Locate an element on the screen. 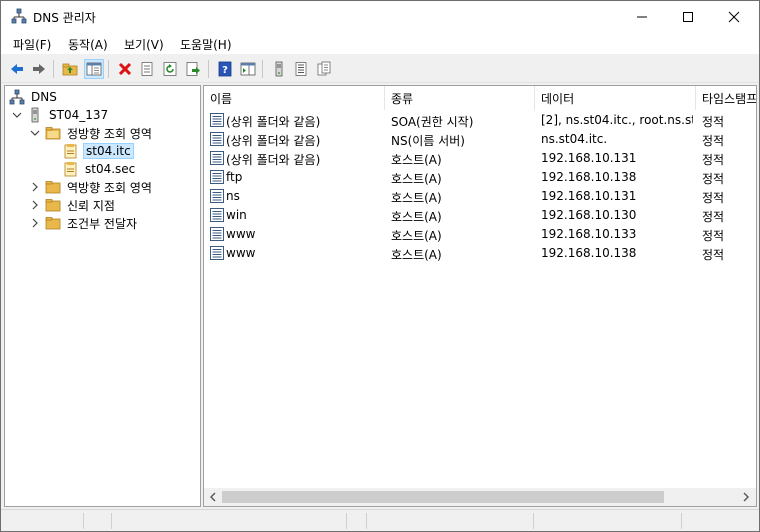  column-header-timestamp: 타임스탬프 is located at coordinates (726, 98).